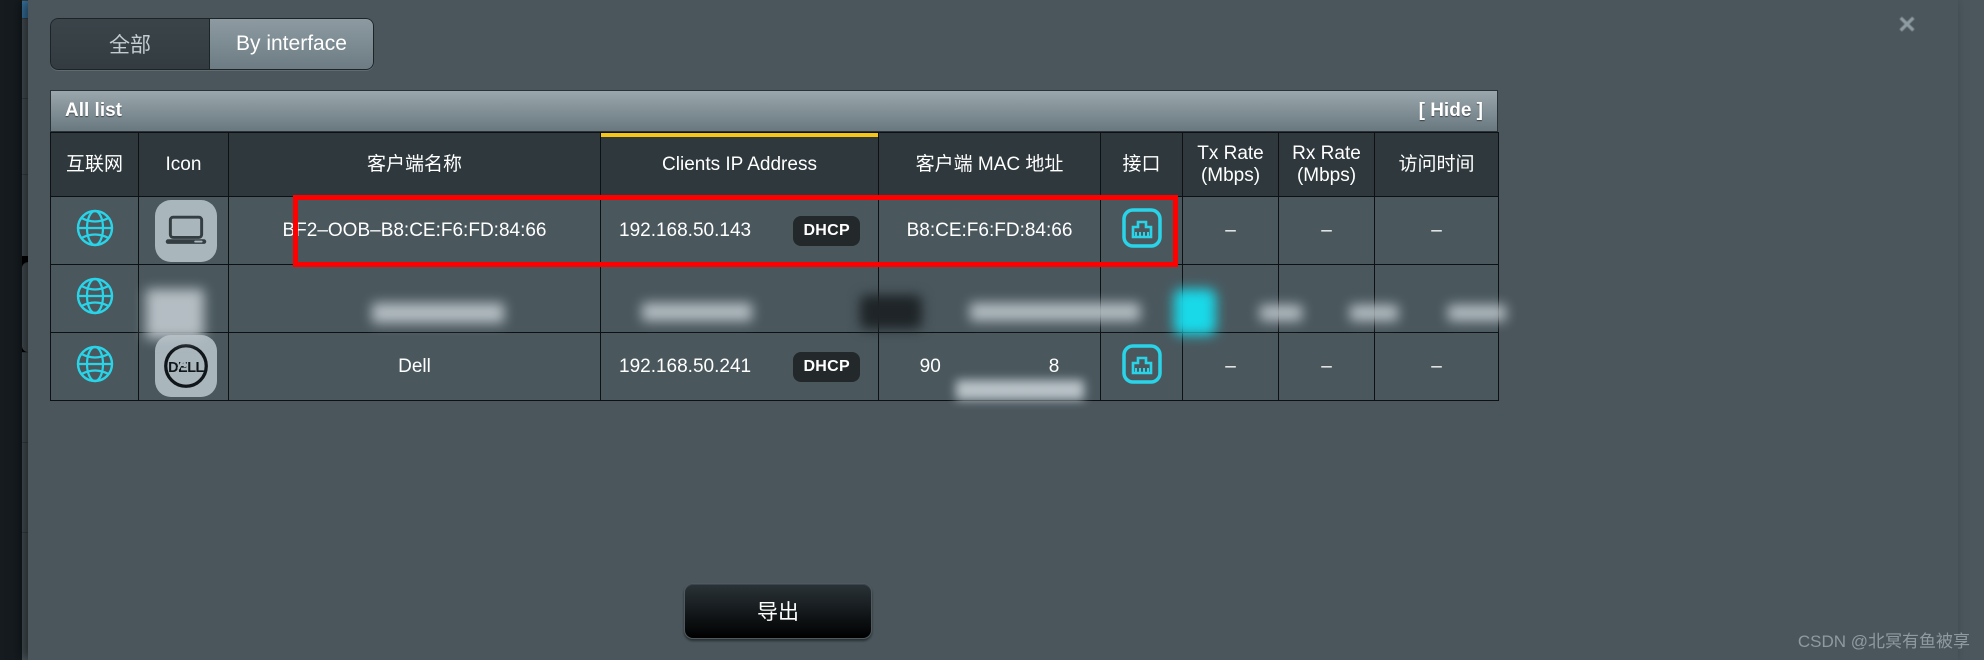 This screenshot has width=1984, height=660. Describe the element at coordinates (11, 330) in the screenshot. I see `background-left-rail` at that location.